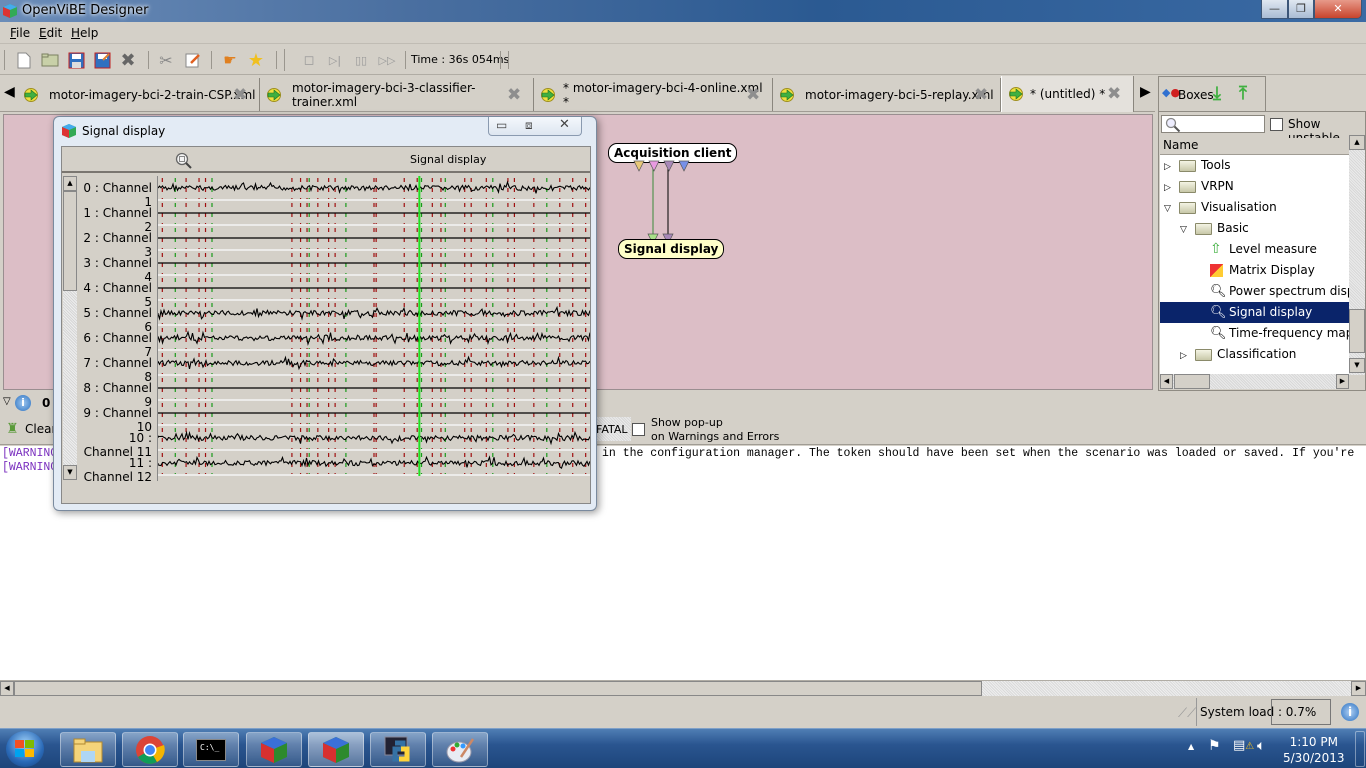 The image size is (1366, 768). I want to click on explorer-taskbar-button, so click(88, 749).